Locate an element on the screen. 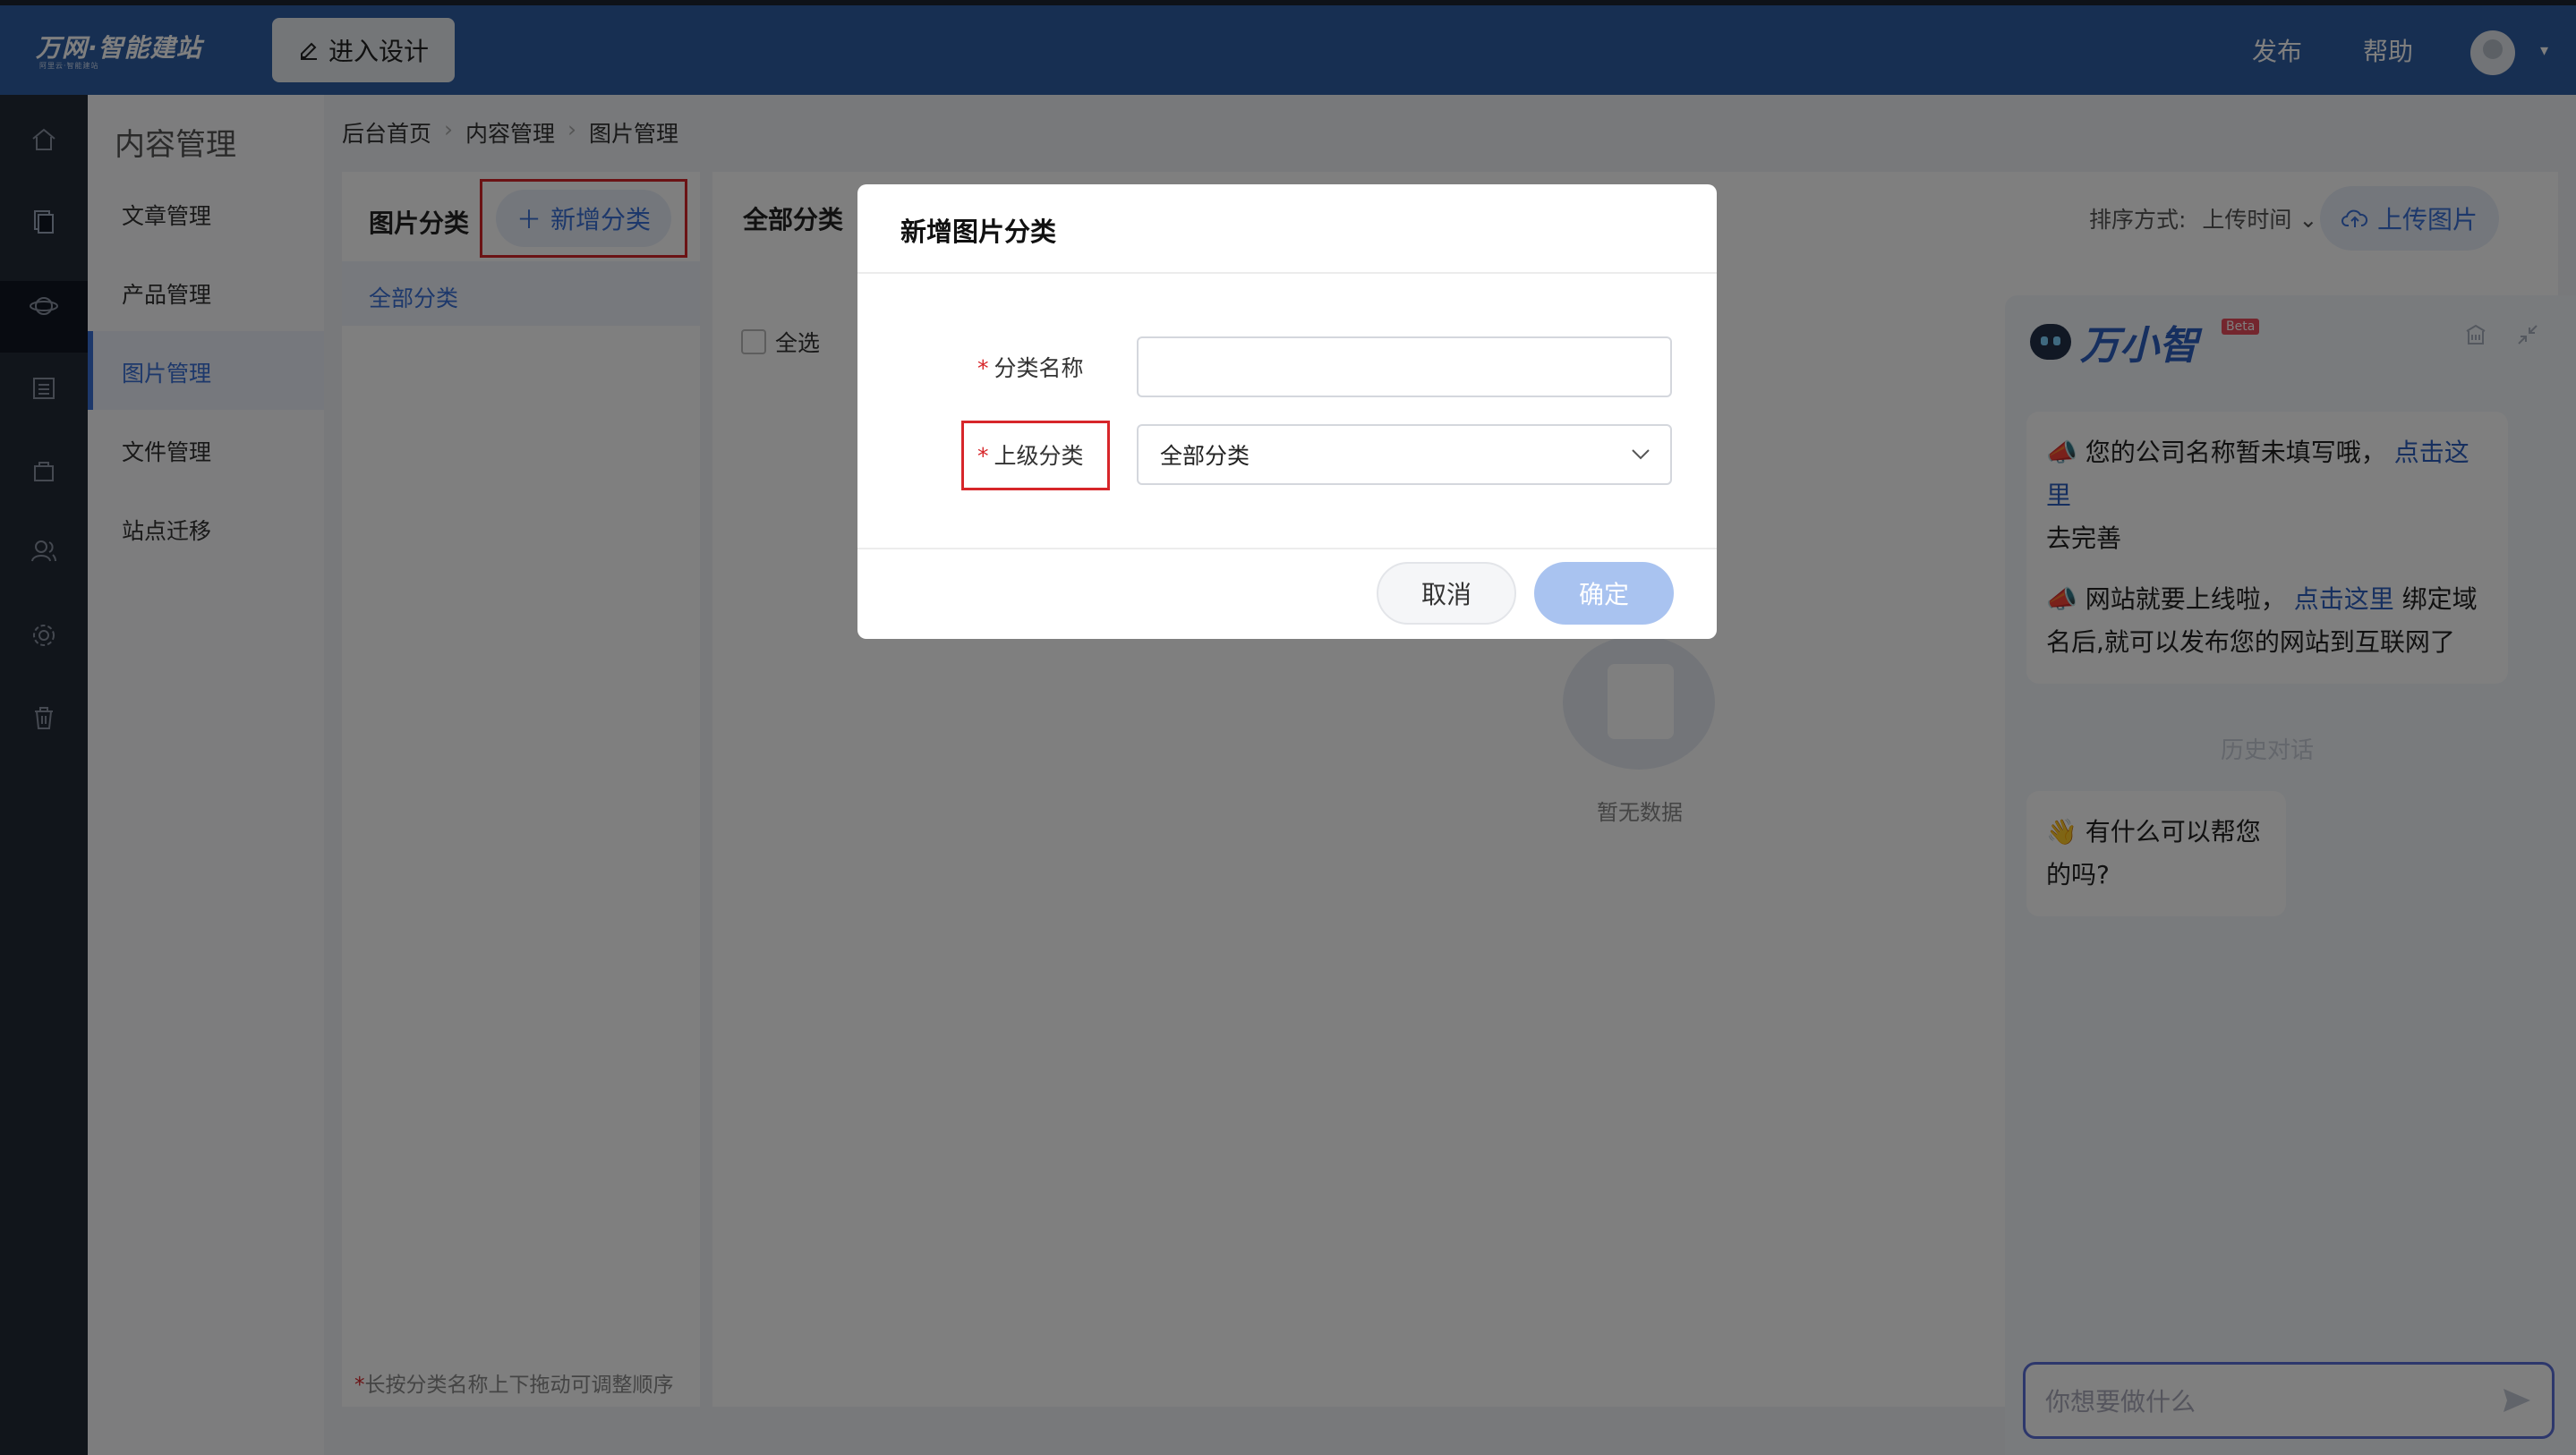 This screenshot has height=1455, width=2576. dialog-title: 新增图片分类 is located at coordinates (978, 232).